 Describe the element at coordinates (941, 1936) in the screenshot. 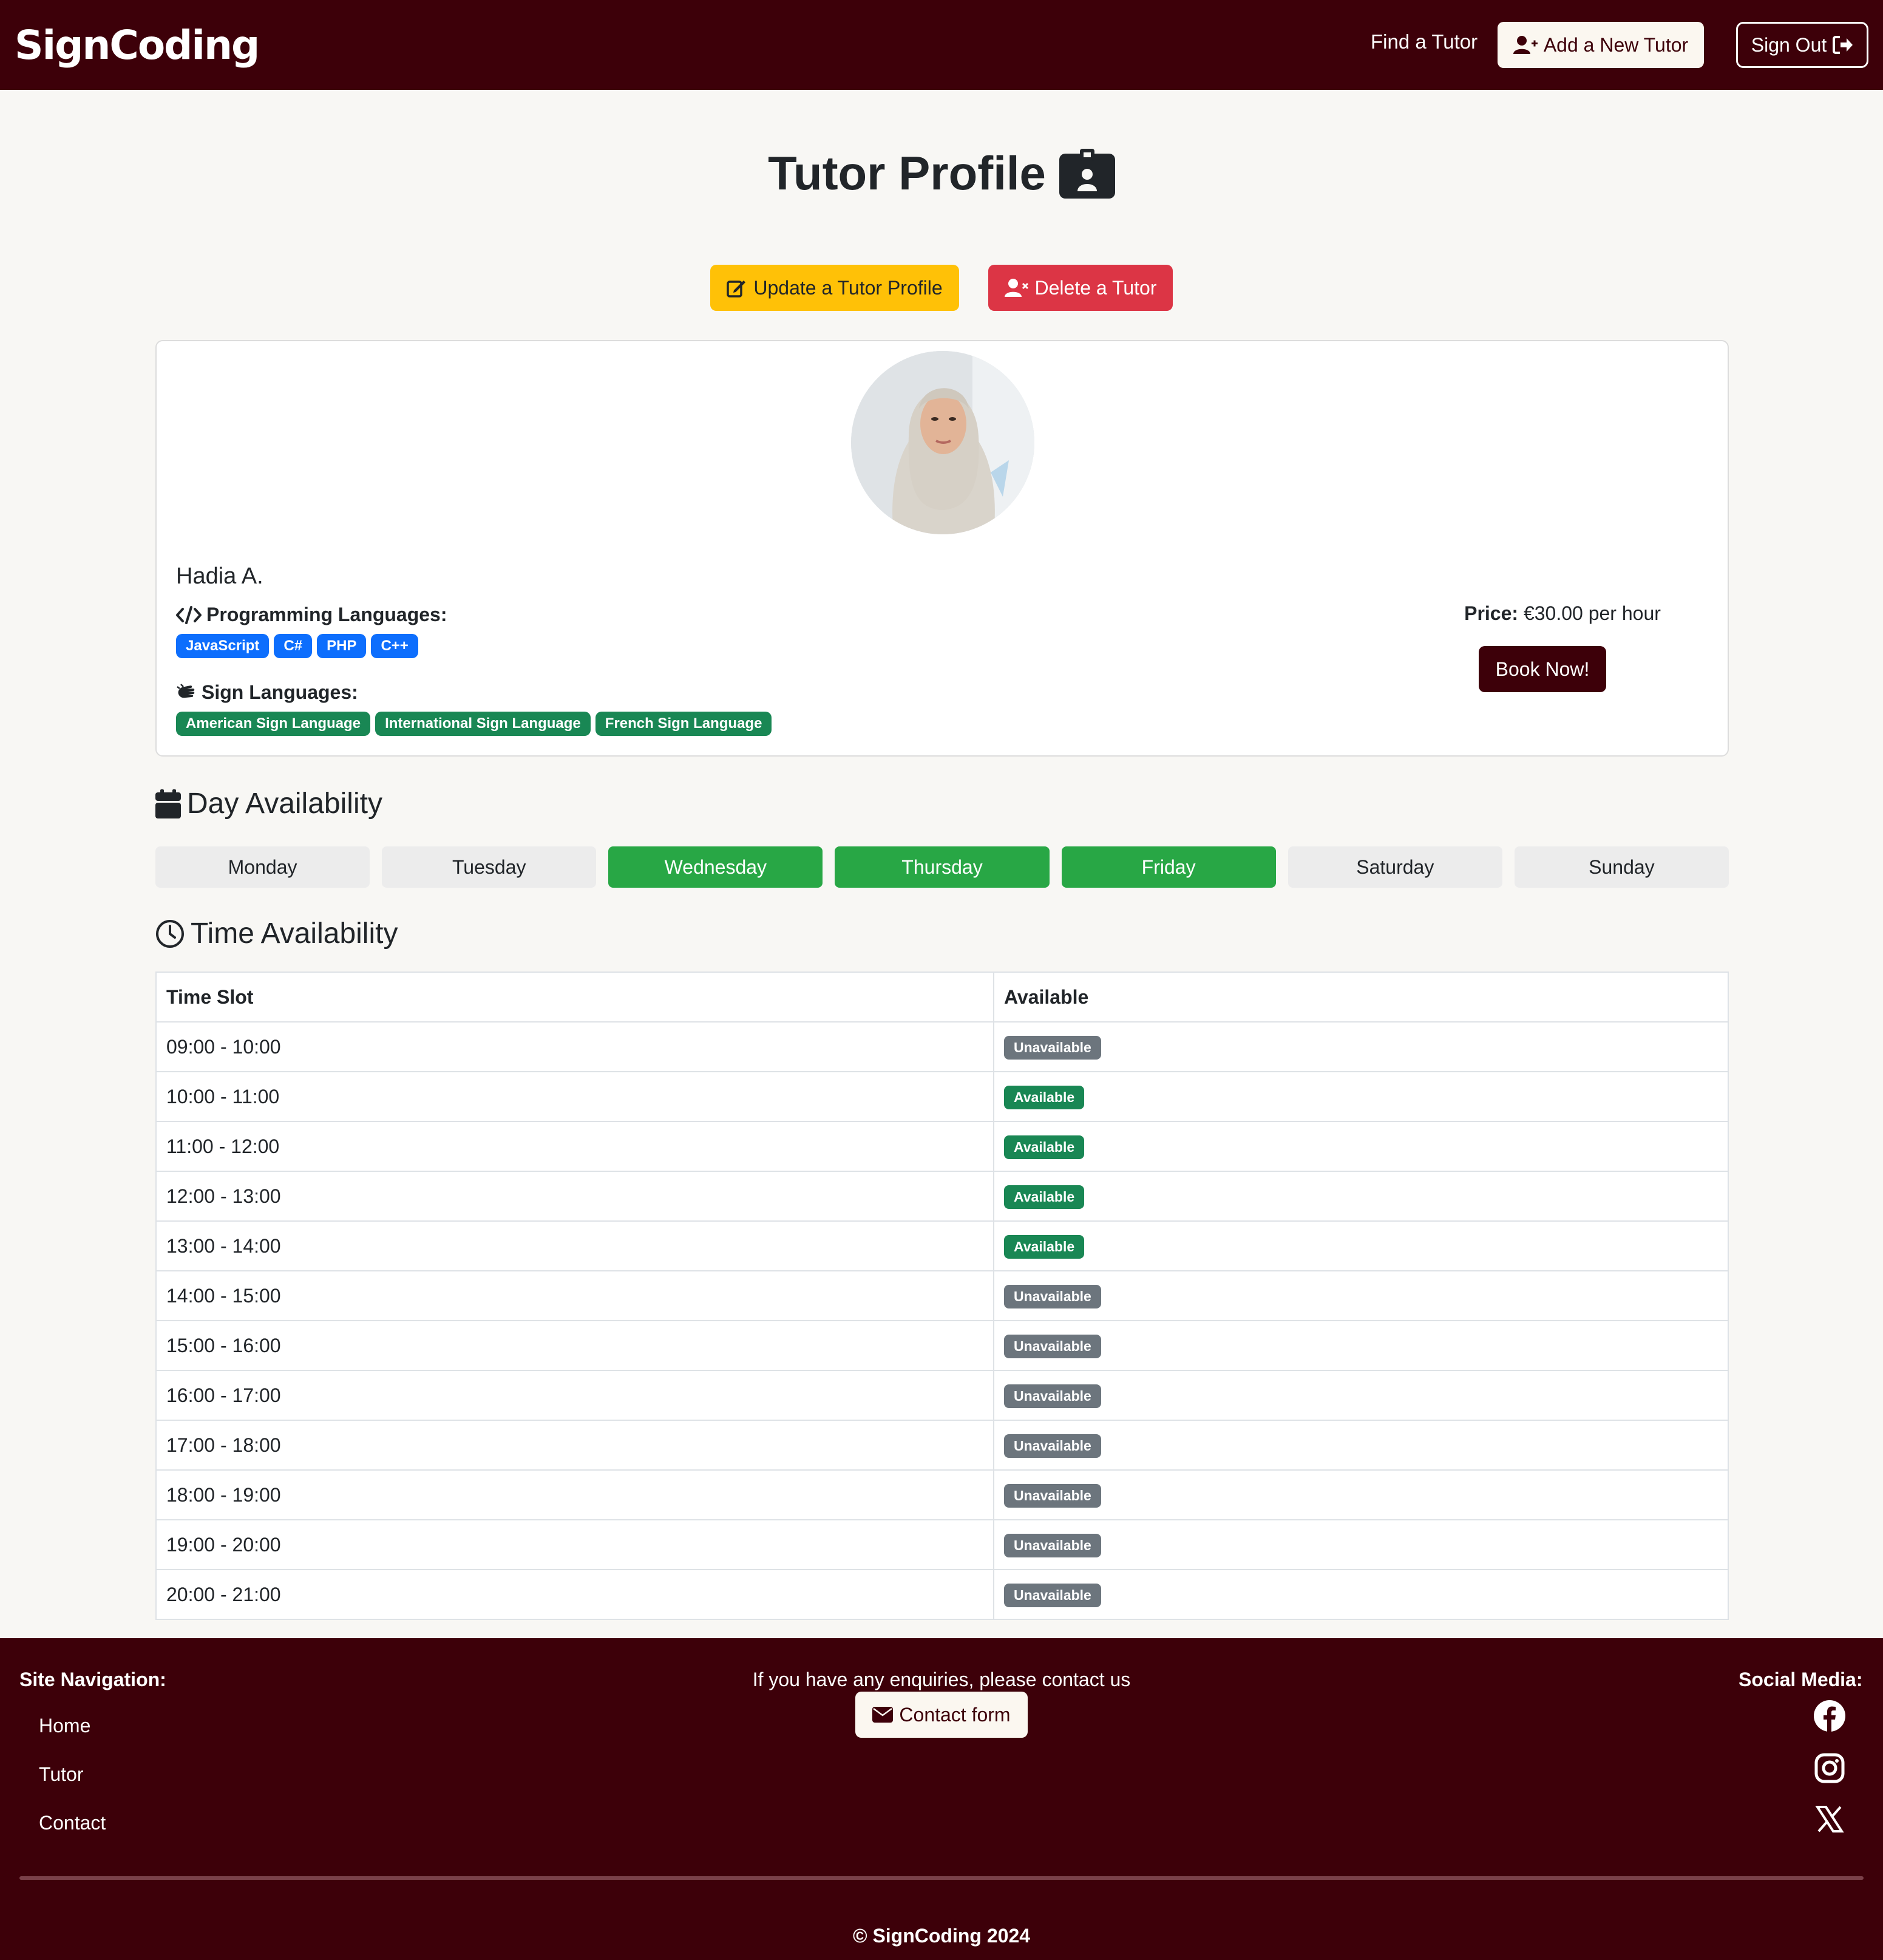

I see `copyright-text: © SignCoding 2024` at that location.